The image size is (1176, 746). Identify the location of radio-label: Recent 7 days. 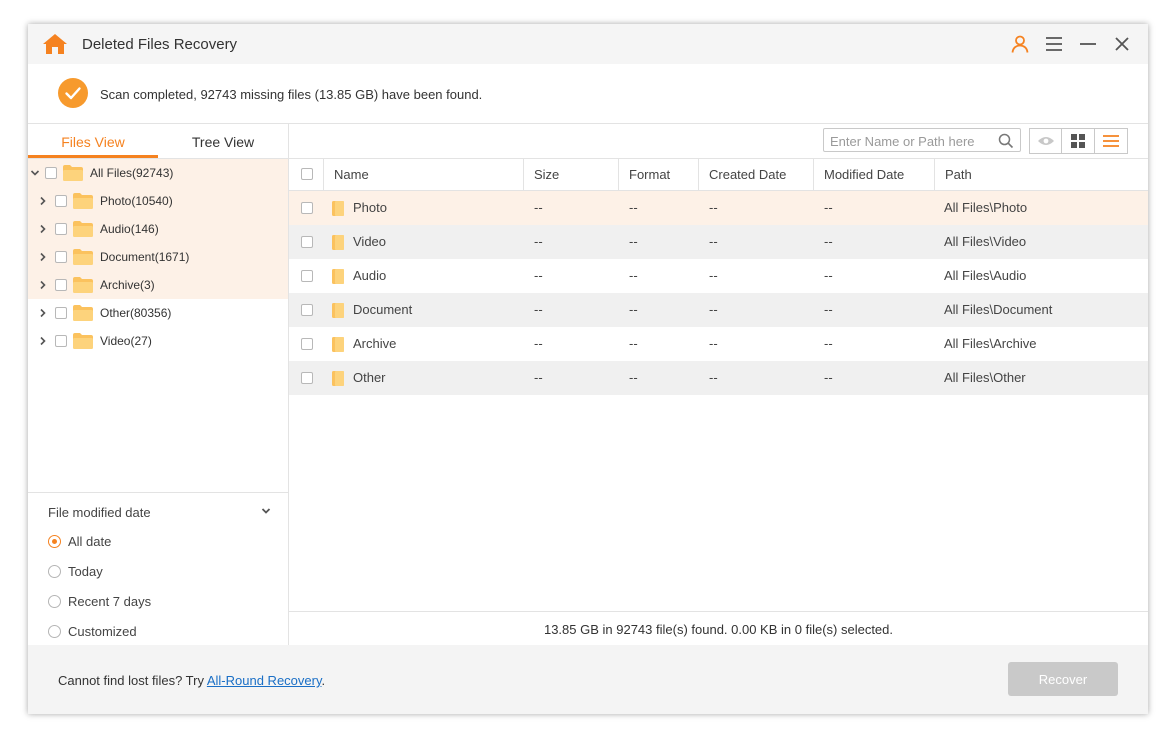
(110, 601).